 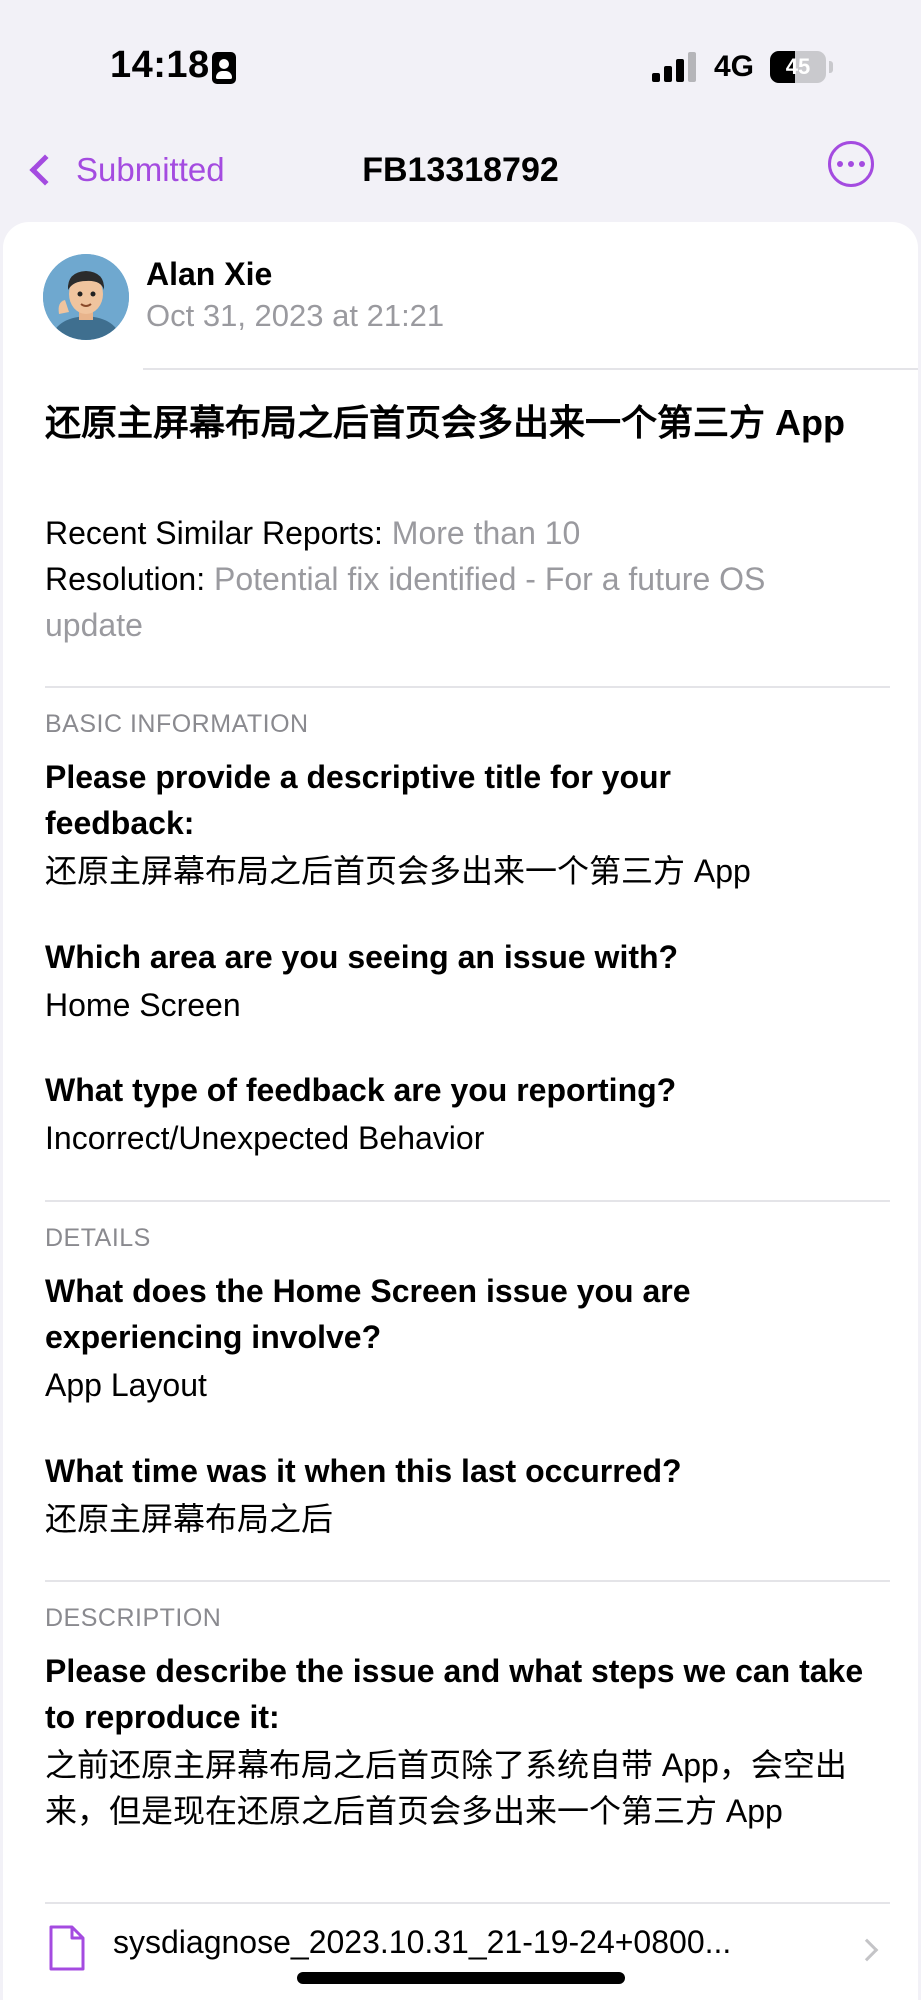 What do you see at coordinates (214, 533) in the screenshot?
I see `similar-reports-label: Recent Similar Reports:` at bounding box center [214, 533].